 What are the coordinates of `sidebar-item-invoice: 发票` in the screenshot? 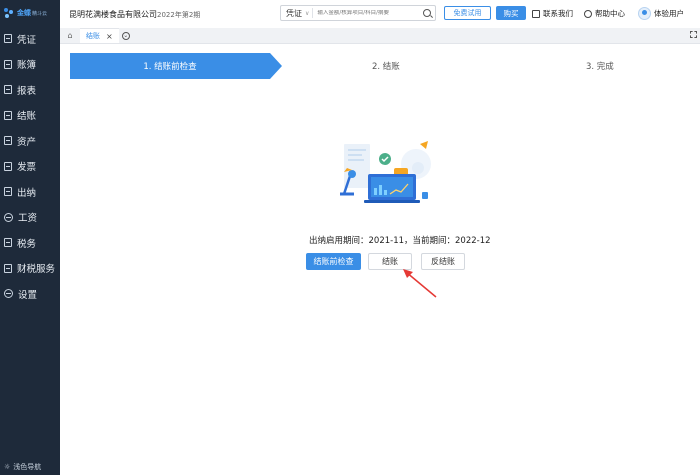 It's located at (30, 167).